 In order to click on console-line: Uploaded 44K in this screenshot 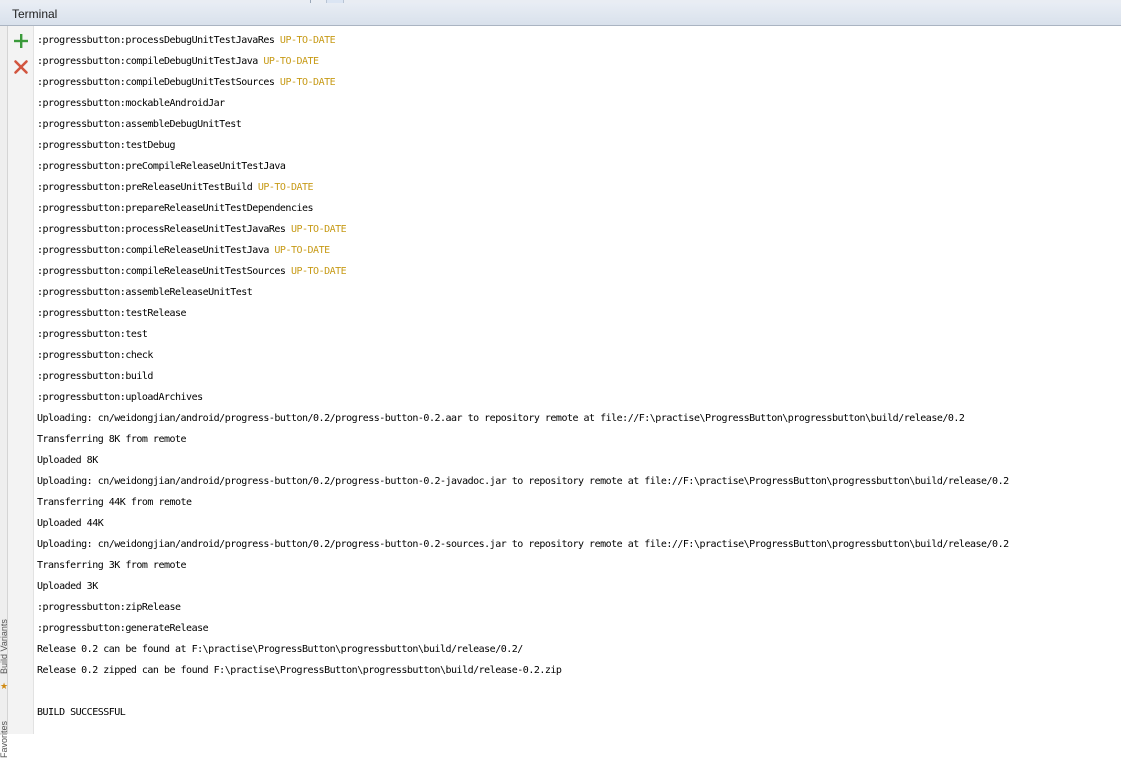, I will do `click(70, 523)`.